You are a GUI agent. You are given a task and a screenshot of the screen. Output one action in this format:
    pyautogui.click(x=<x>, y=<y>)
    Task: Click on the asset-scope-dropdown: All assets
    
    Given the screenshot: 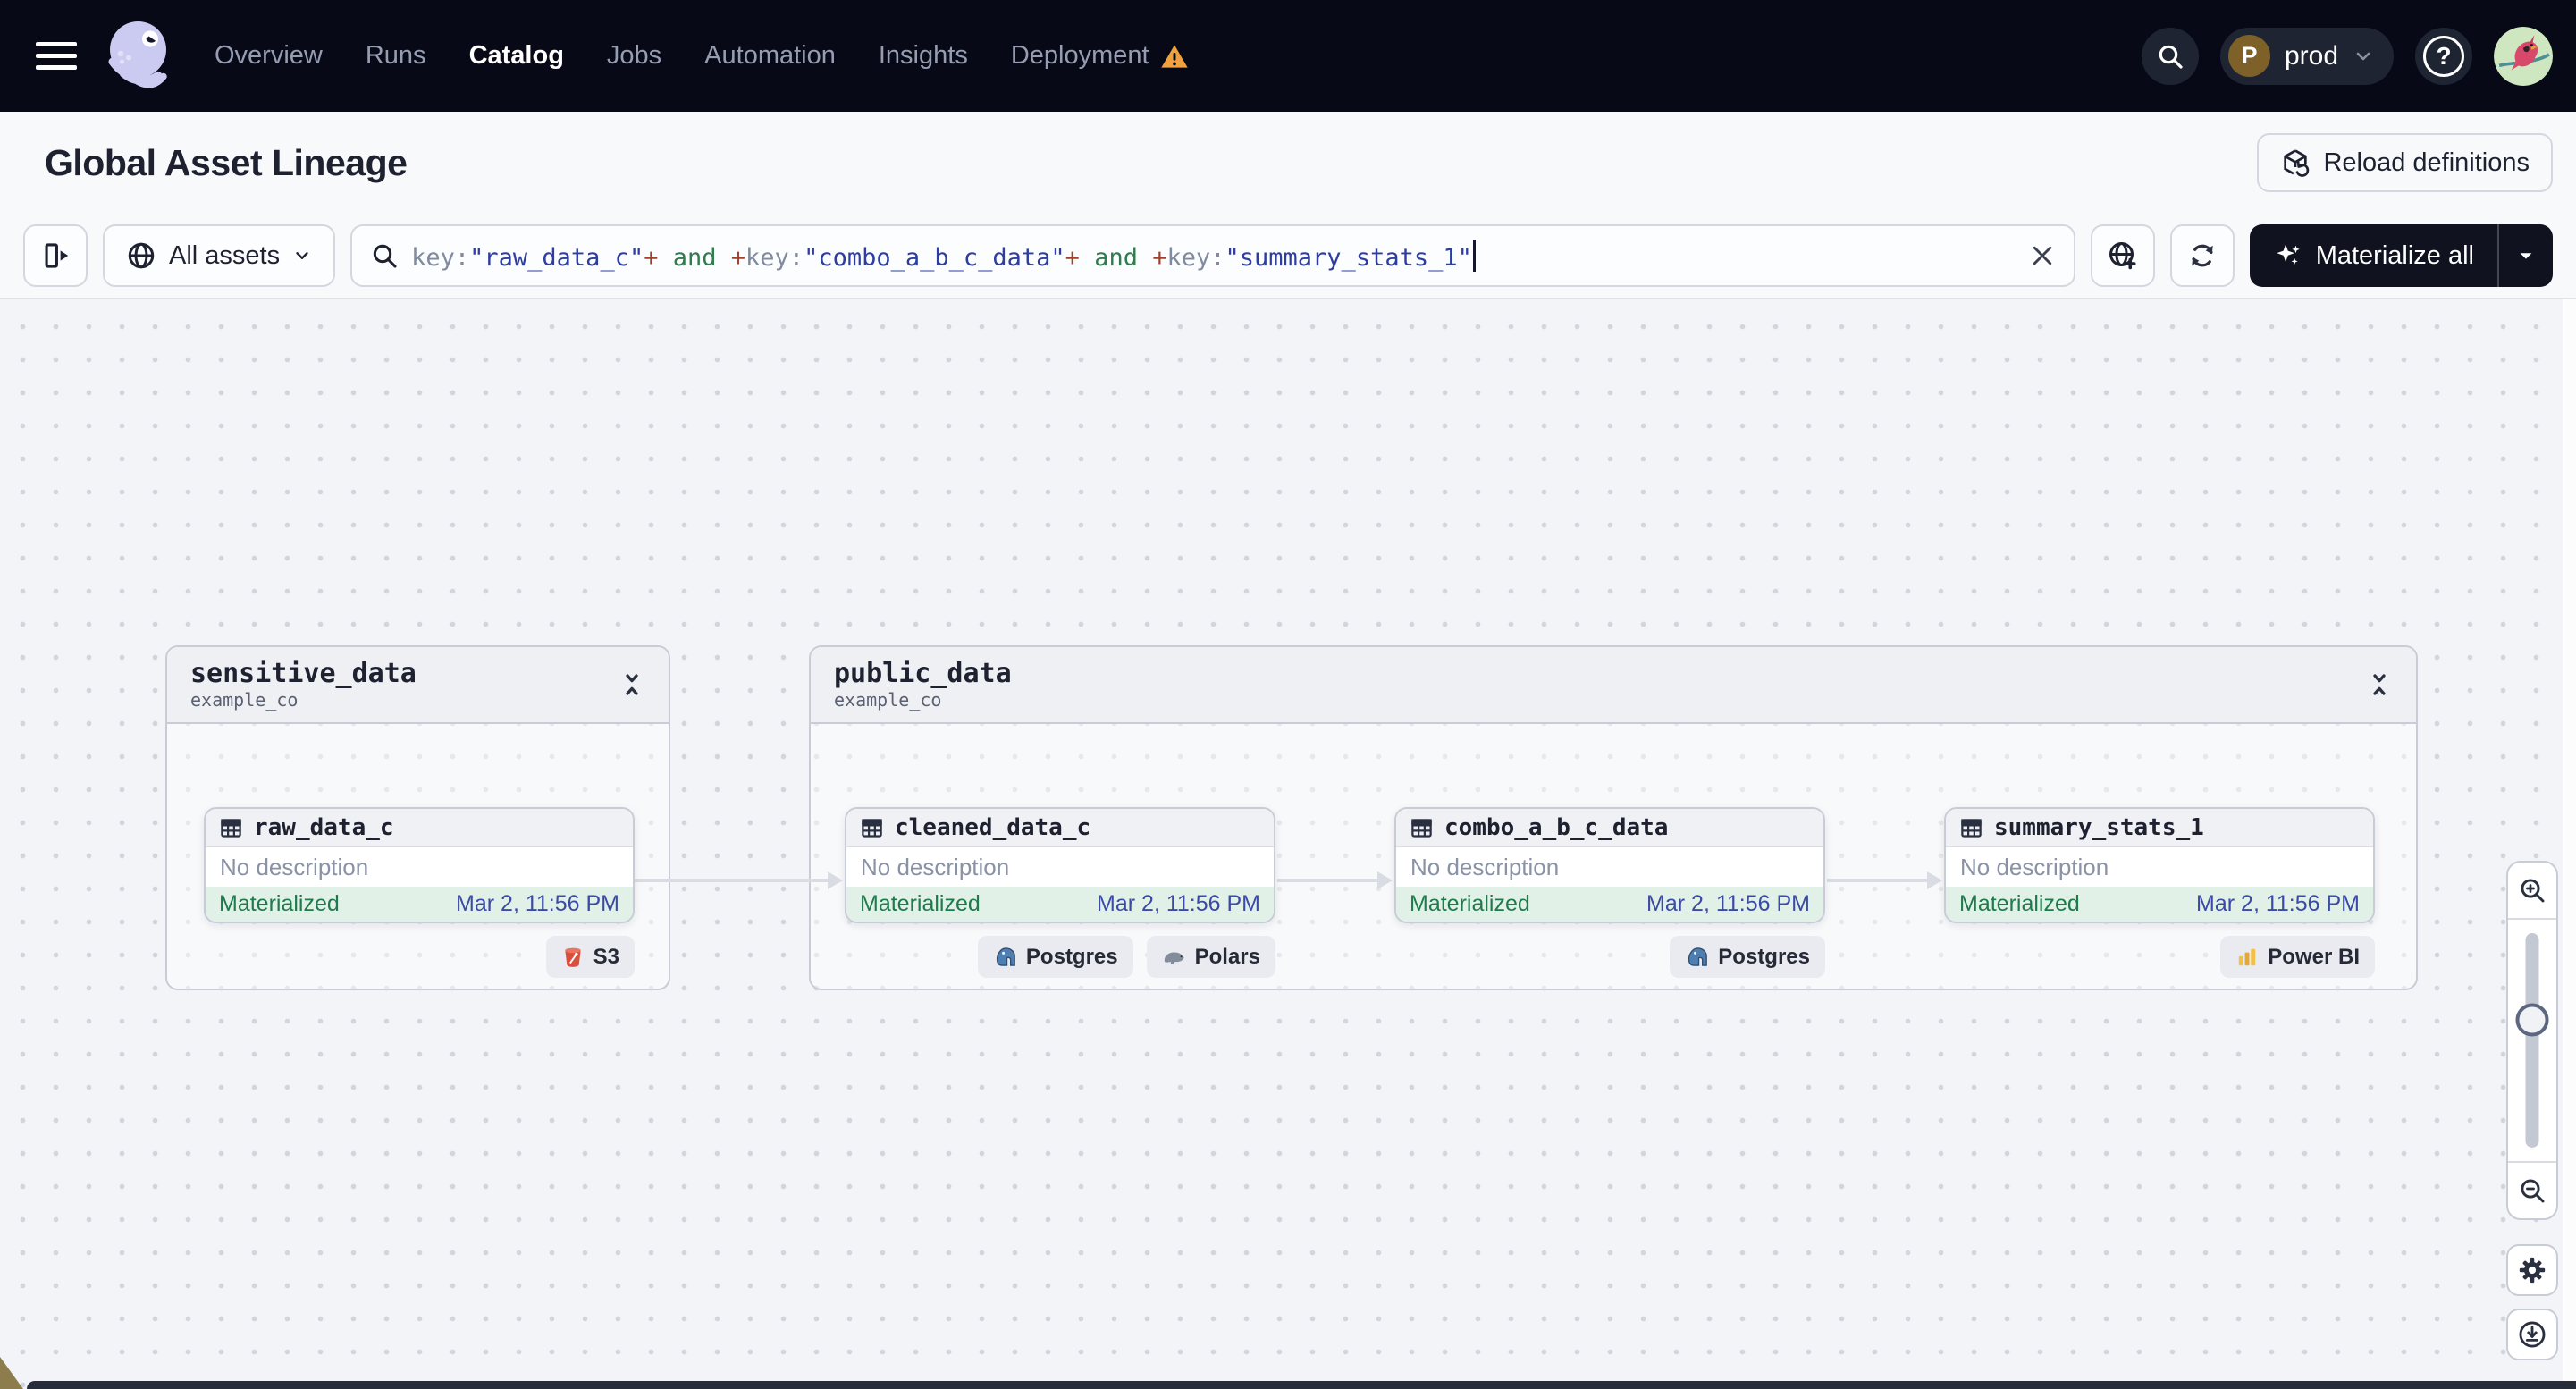 What is the action you would take?
    pyautogui.click(x=220, y=255)
    